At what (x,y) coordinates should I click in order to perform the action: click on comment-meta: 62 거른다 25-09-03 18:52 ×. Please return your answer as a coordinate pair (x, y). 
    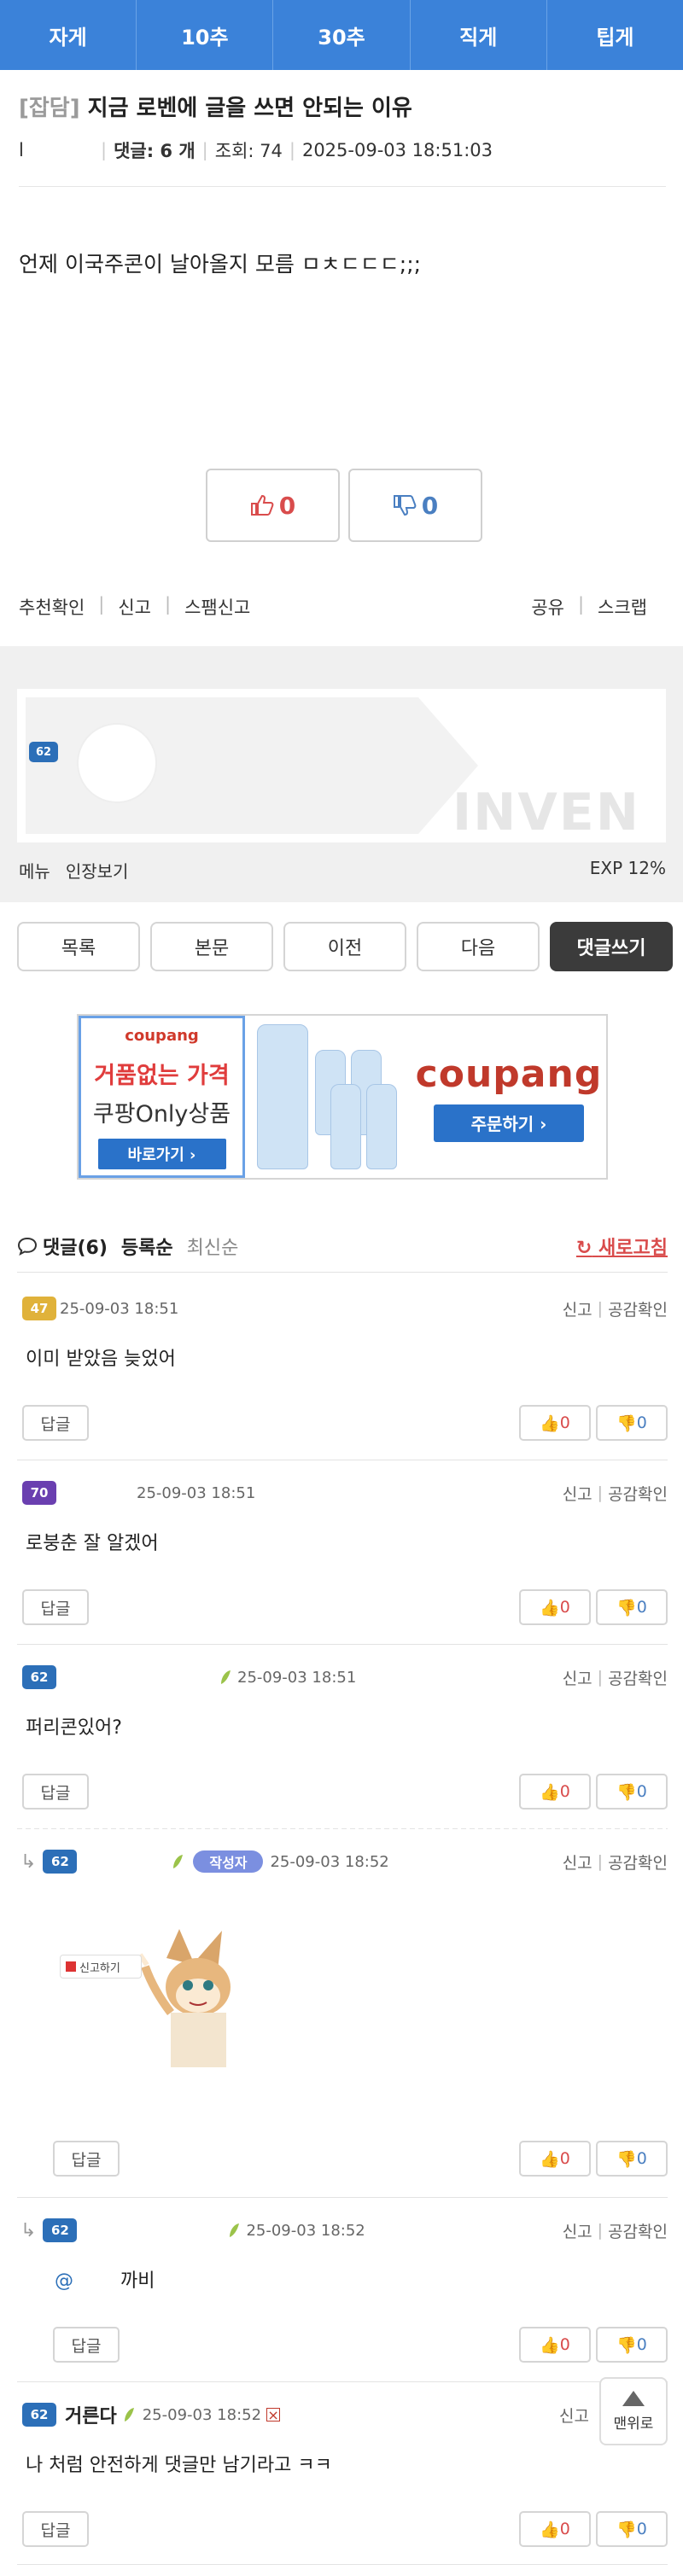
    Looking at the image, I should click on (151, 2414).